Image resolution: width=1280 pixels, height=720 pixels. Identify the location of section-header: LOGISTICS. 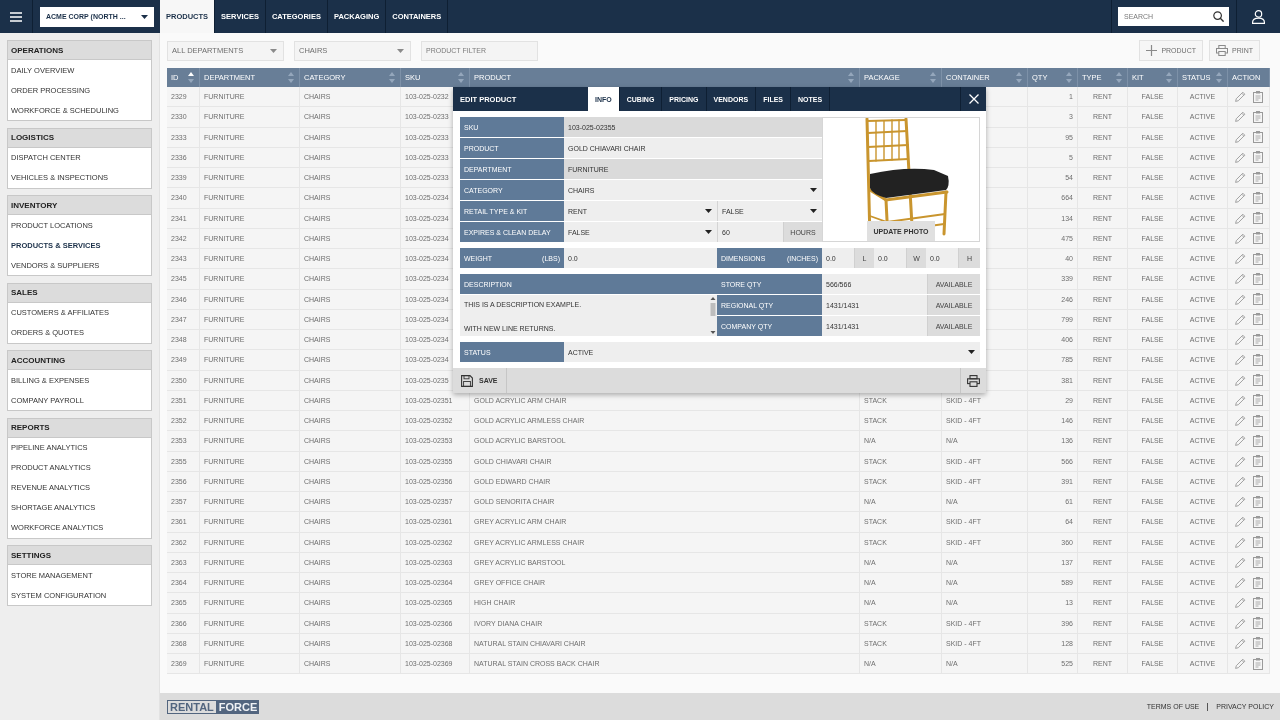
(79, 137).